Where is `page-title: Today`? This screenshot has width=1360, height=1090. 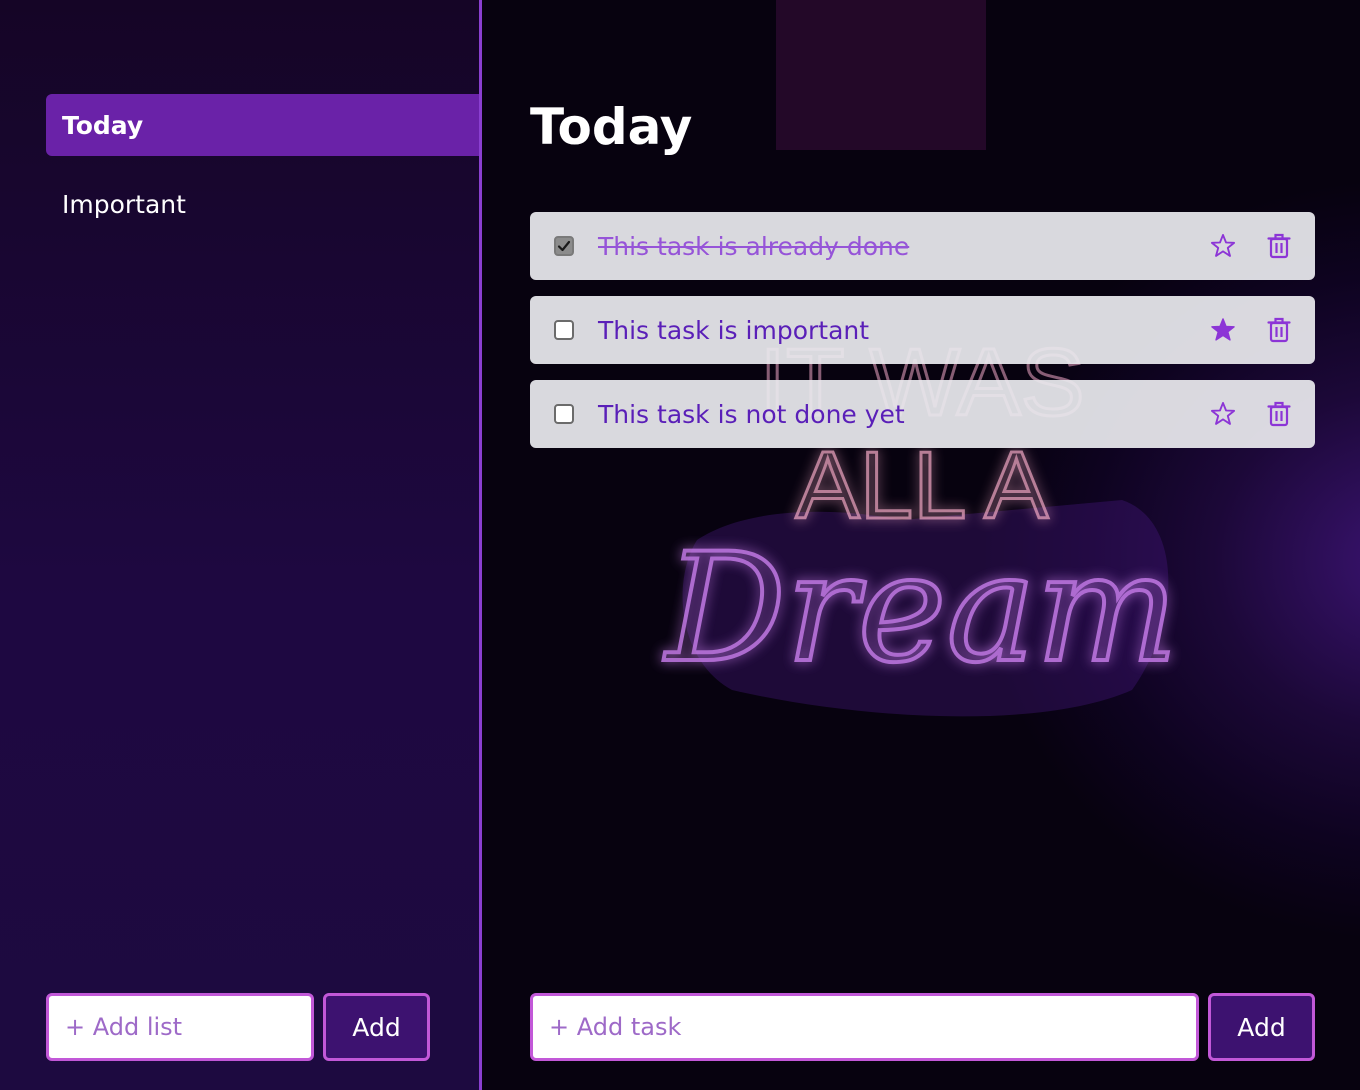 page-title: Today is located at coordinates (611, 127).